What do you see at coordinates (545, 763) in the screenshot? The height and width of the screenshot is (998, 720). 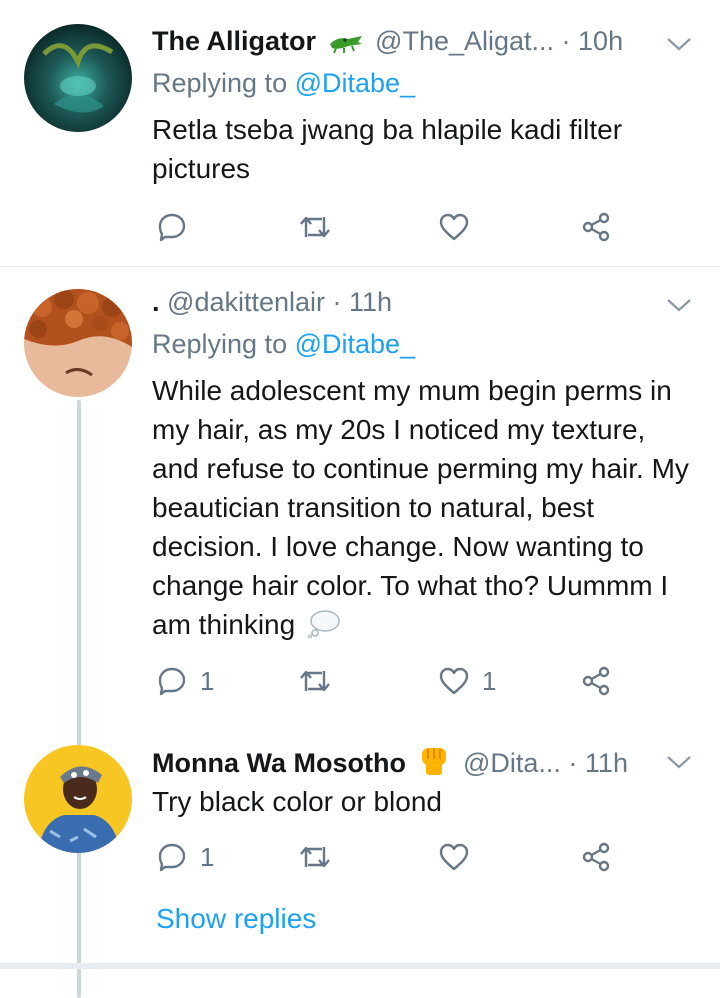 I see `handle-and-time: @Dita... · 11h` at bounding box center [545, 763].